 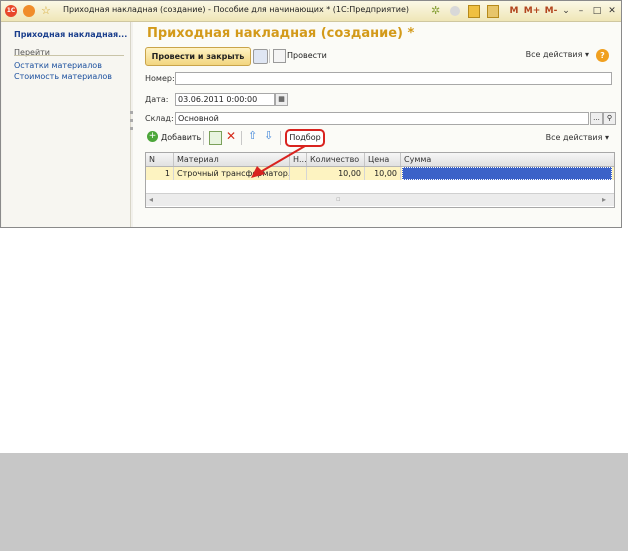 What do you see at coordinates (181, 137) in the screenshot?
I see `add-row-button: Добавить` at bounding box center [181, 137].